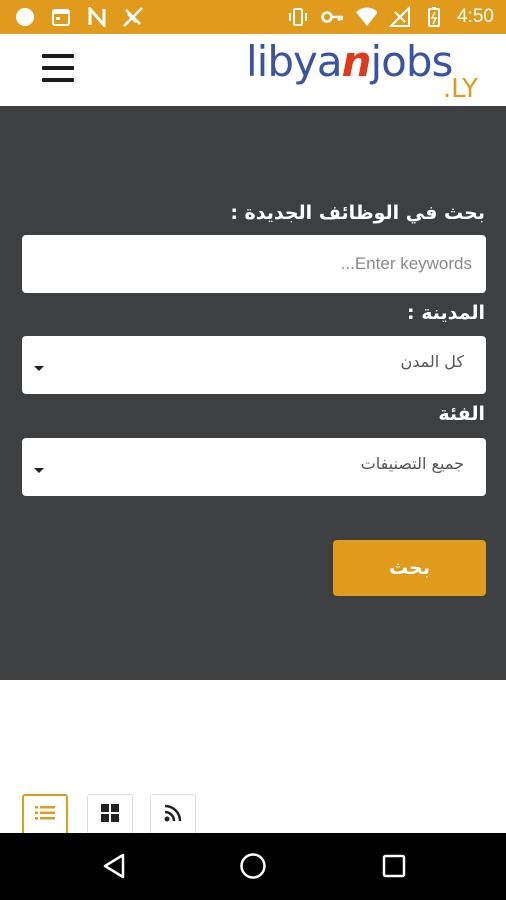 Image resolution: width=506 pixels, height=900 pixels. I want to click on list-view-button, so click(45, 815).